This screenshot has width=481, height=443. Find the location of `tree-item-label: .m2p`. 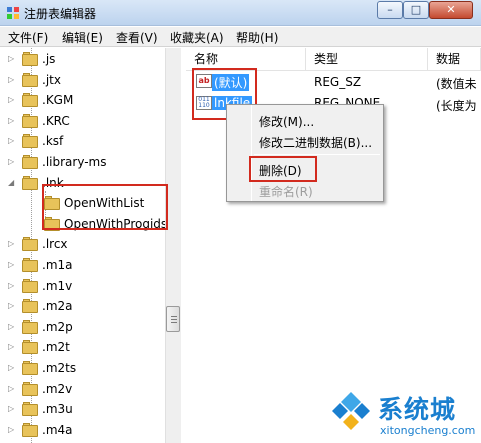

tree-item-label: .m2p is located at coordinates (57, 327).